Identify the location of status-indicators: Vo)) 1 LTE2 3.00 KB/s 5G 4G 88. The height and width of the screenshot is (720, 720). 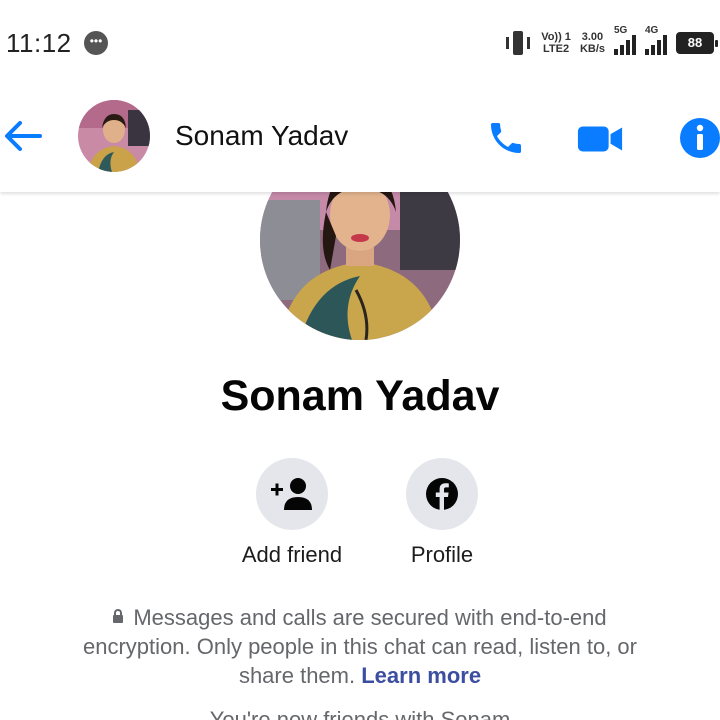
(611, 42).